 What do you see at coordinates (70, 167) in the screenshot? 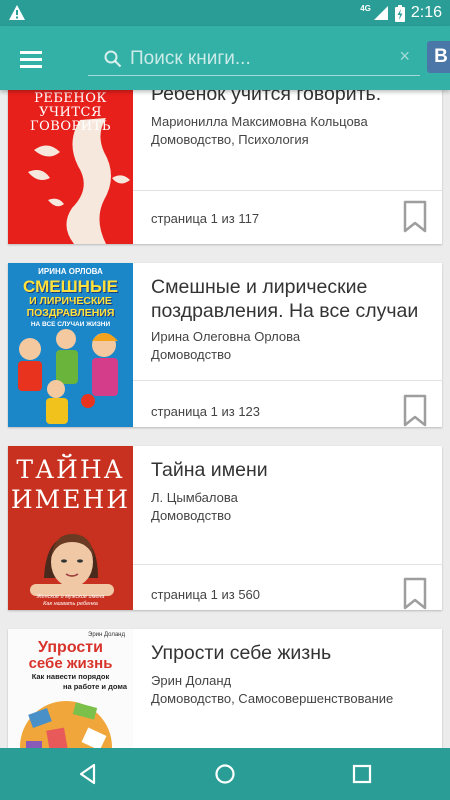
I see `book-cover: РЕБЕНОК УЧИТСЯ ГОВОРИТЬ` at bounding box center [70, 167].